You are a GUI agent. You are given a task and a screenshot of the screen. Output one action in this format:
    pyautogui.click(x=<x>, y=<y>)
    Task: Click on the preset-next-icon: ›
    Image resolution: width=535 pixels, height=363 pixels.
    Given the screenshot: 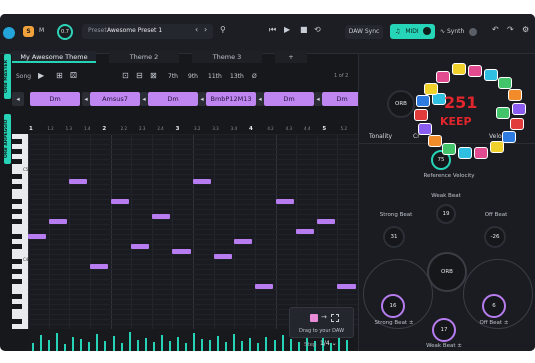 What is the action you would take?
    pyautogui.click(x=205, y=29)
    